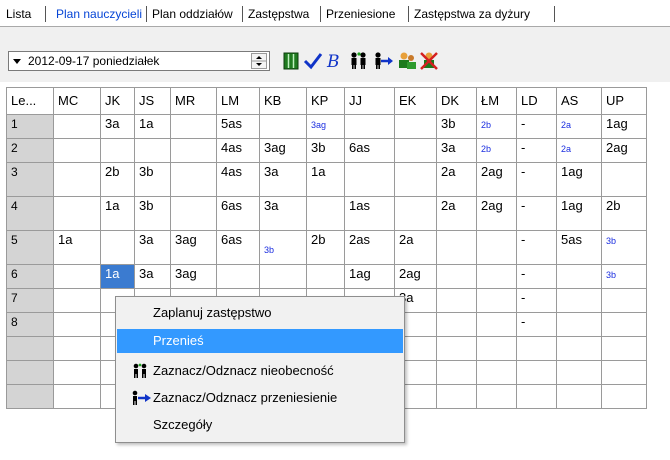 The width and height of the screenshot is (670, 460). What do you see at coordinates (496, 101) in the screenshot?
I see `column-header: ŁM` at bounding box center [496, 101].